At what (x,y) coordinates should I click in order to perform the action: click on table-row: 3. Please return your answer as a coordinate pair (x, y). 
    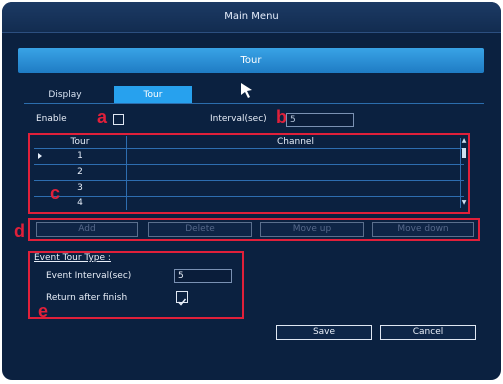
    Looking at the image, I should click on (249, 189).